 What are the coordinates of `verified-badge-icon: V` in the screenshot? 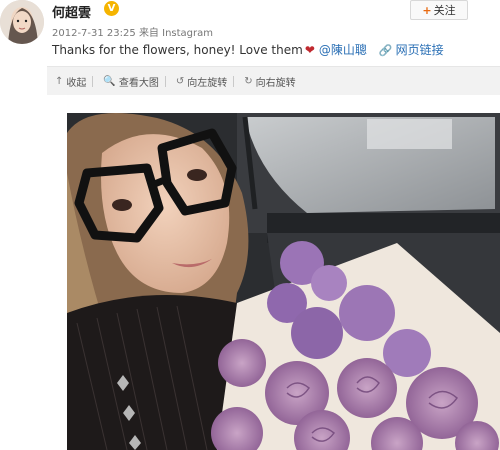 It's located at (111, 8).